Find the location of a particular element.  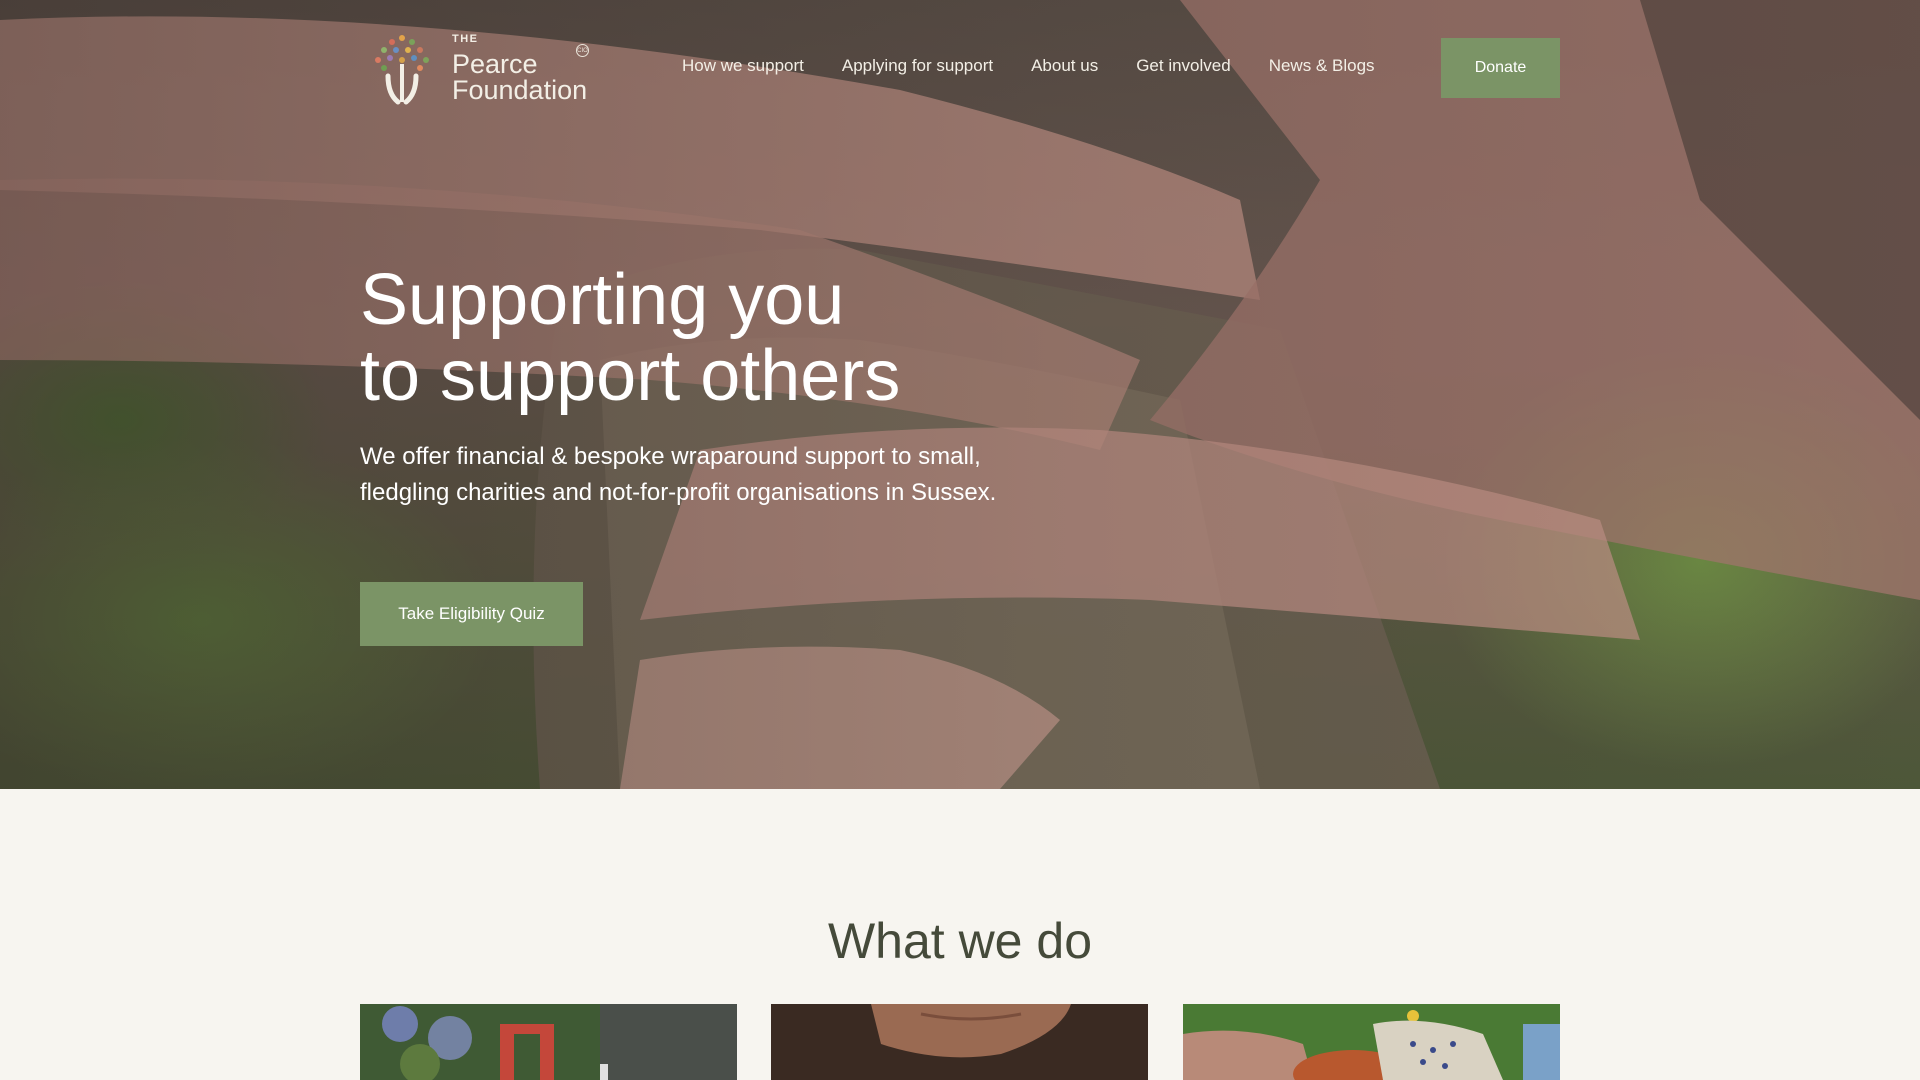

logo-wordmark: THE Pearce Foundation is located at coordinates (520, 68).